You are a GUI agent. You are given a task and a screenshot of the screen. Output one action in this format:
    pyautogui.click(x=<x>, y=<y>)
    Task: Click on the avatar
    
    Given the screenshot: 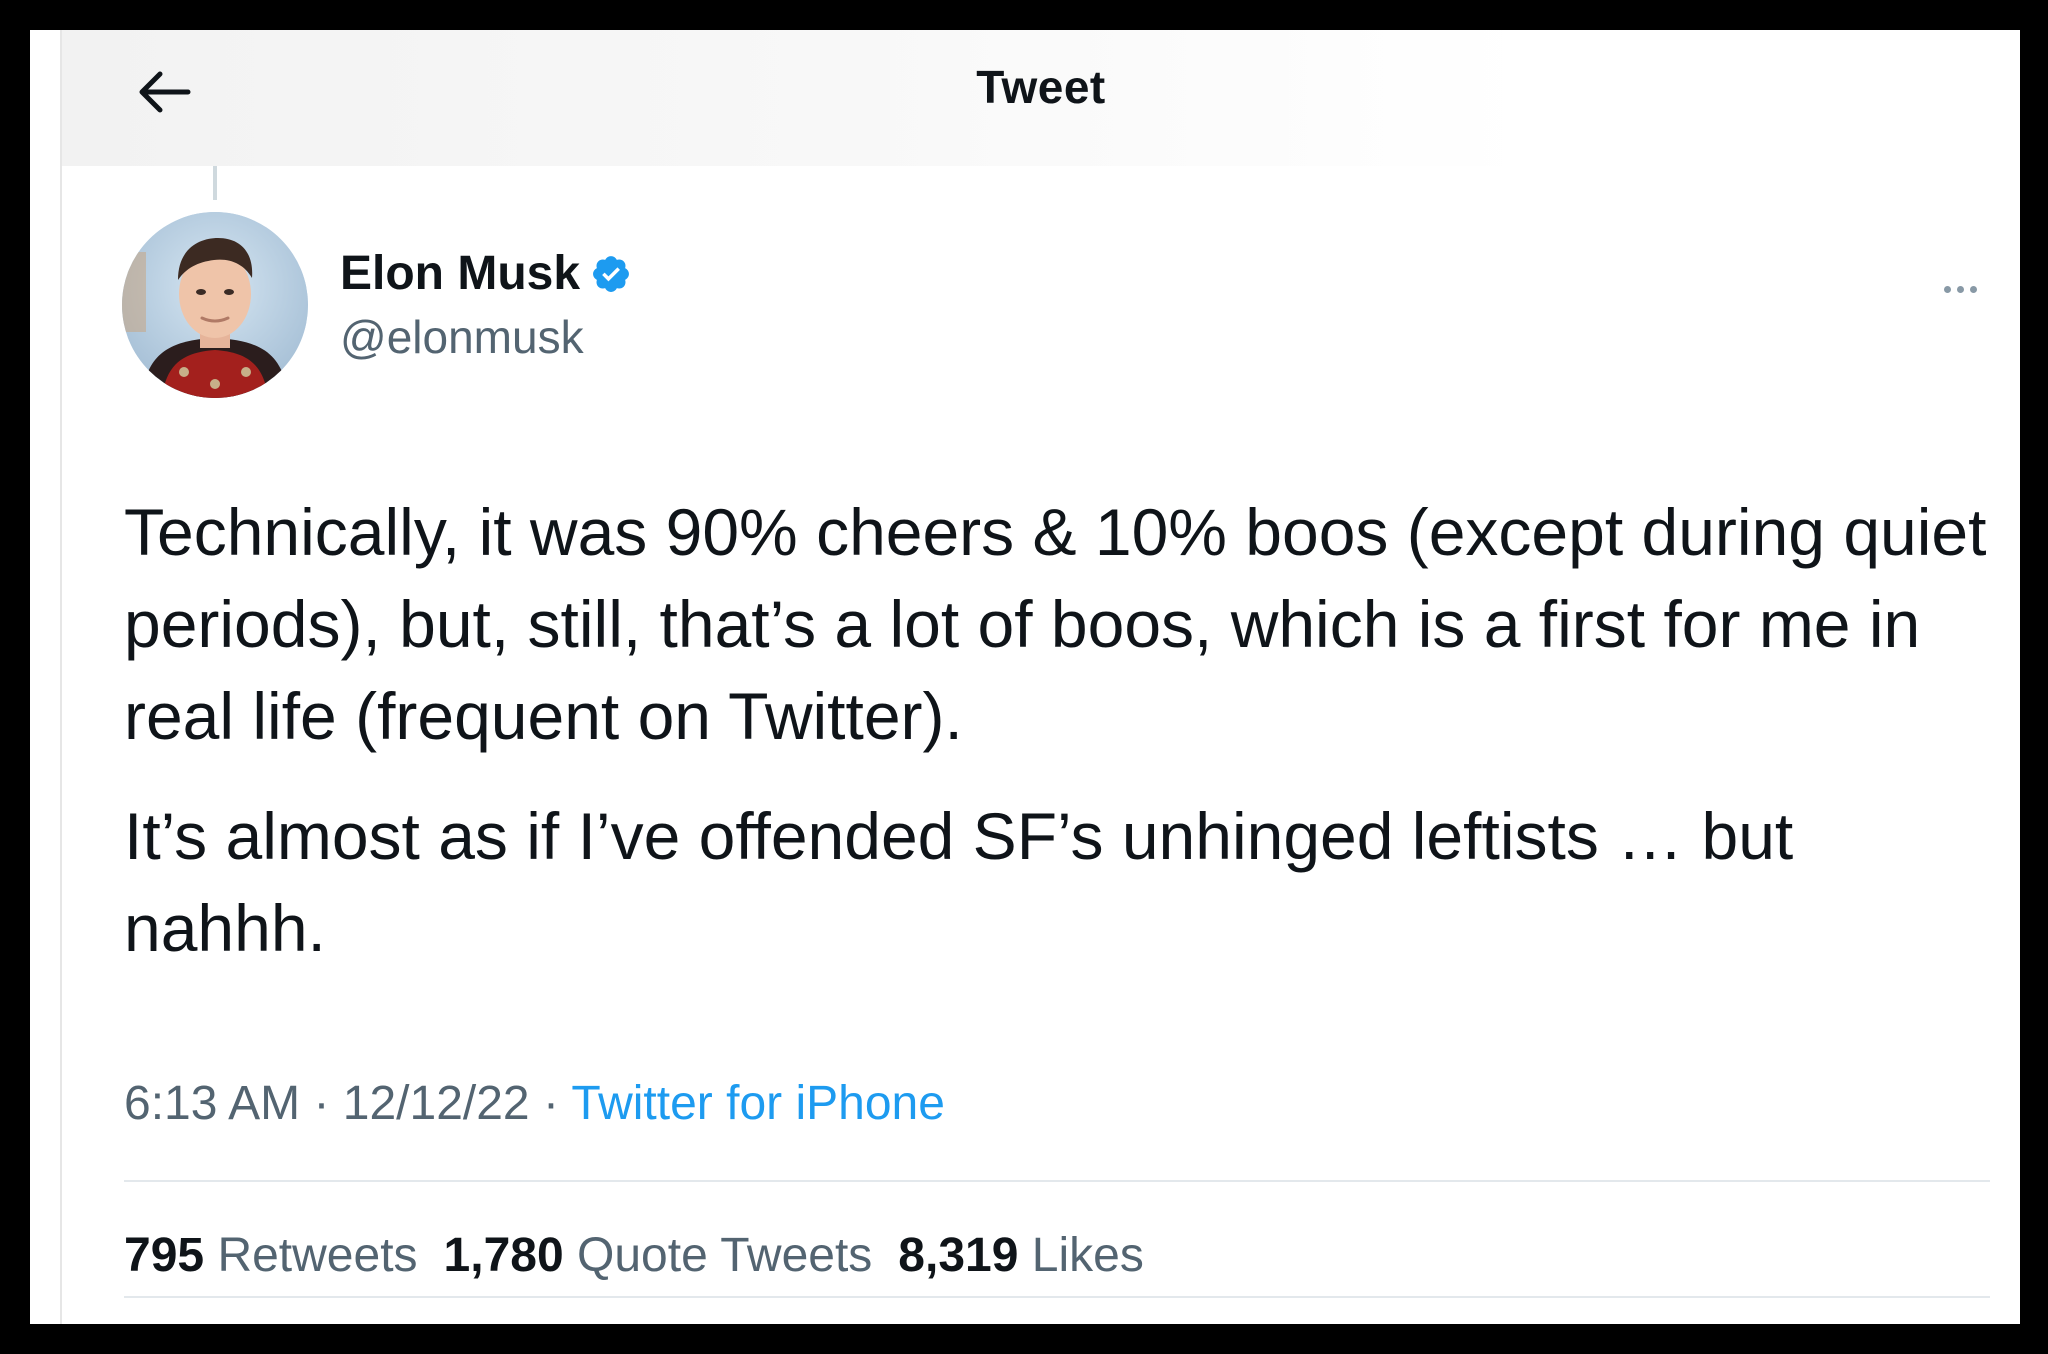 What is the action you would take?
    pyautogui.click(x=215, y=305)
    